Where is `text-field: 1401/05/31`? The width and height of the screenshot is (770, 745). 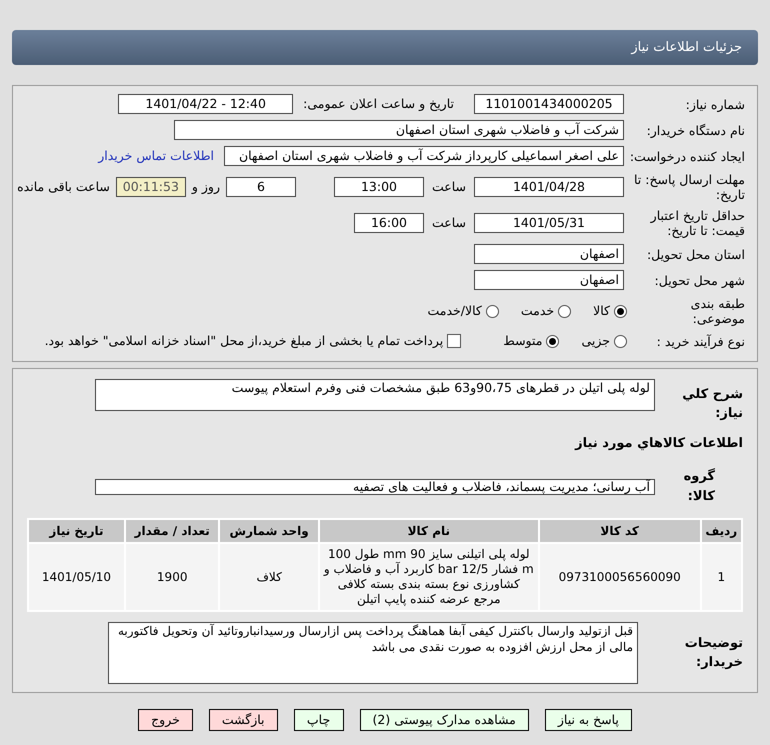 text-field: 1401/05/31 is located at coordinates (549, 223).